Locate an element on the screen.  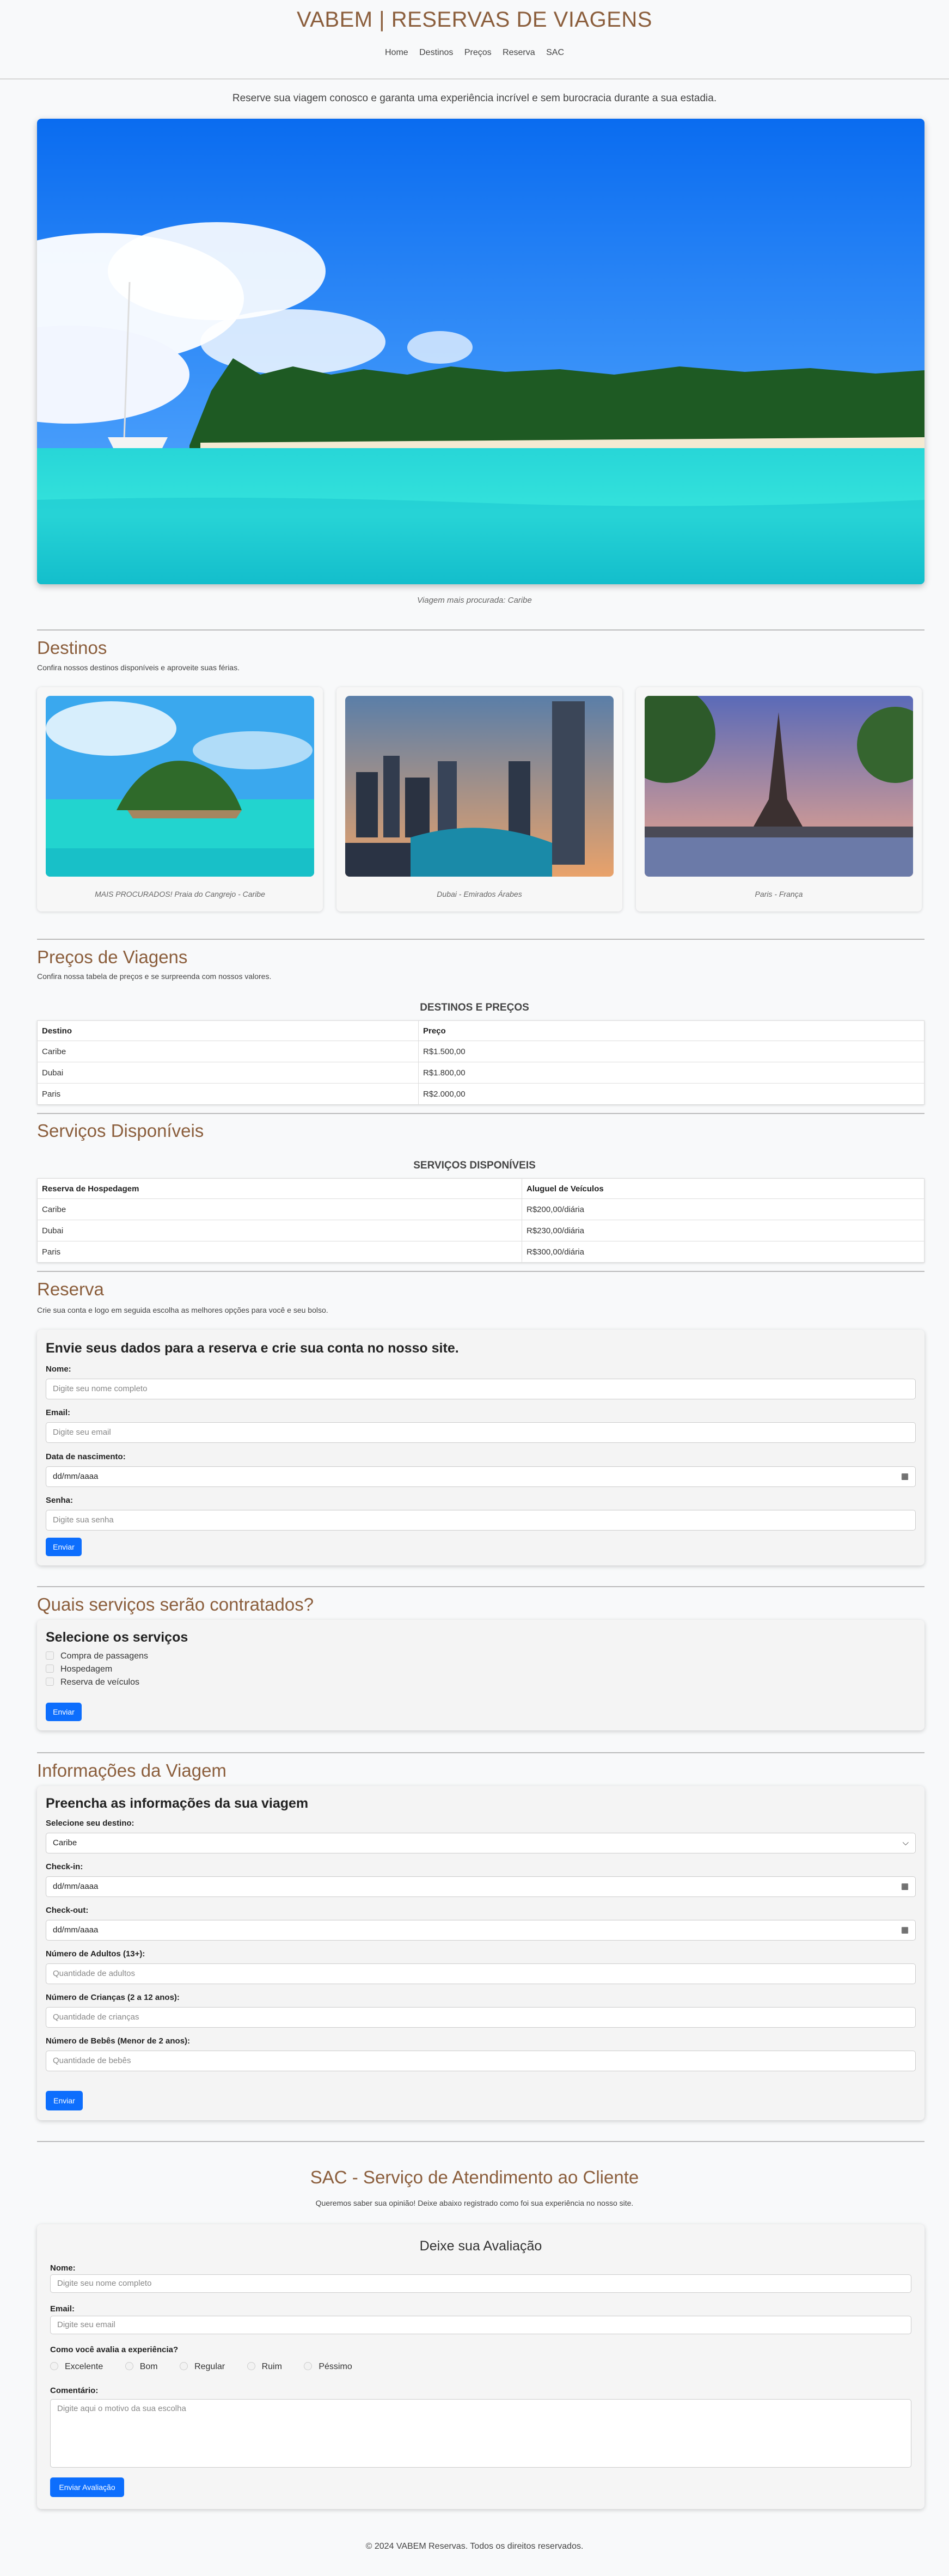
sac-name-label: Nome: is located at coordinates (63, 2268).